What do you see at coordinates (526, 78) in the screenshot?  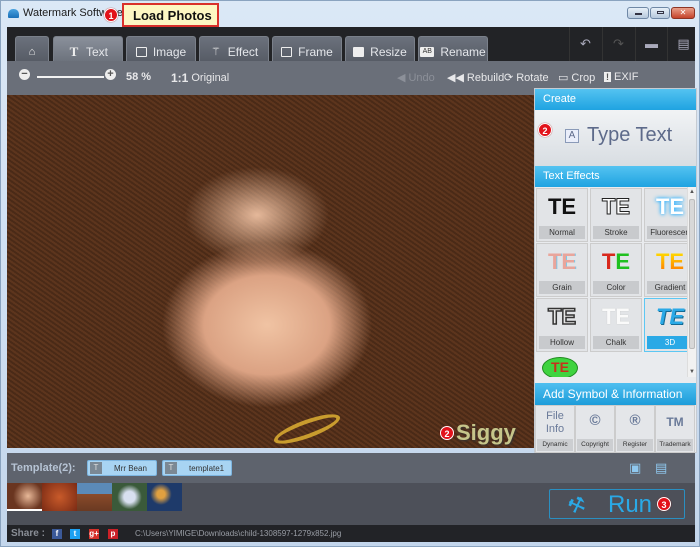 I see `rotate-button: ⟳ Rotate` at bounding box center [526, 78].